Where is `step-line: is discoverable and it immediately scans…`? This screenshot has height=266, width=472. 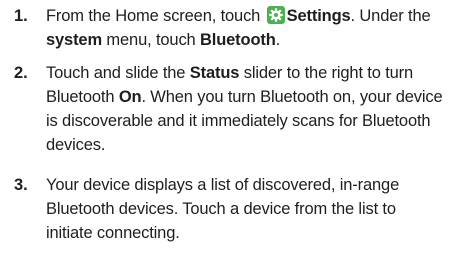 step-line: is discoverable and it immediately scans… is located at coordinates (238, 121).